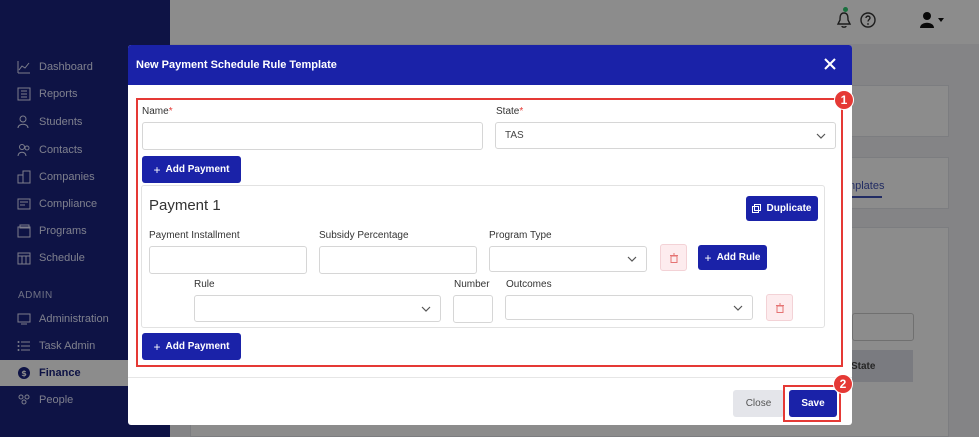  What do you see at coordinates (758, 403) in the screenshot?
I see `close-button: Close` at bounding box center [758, 403].